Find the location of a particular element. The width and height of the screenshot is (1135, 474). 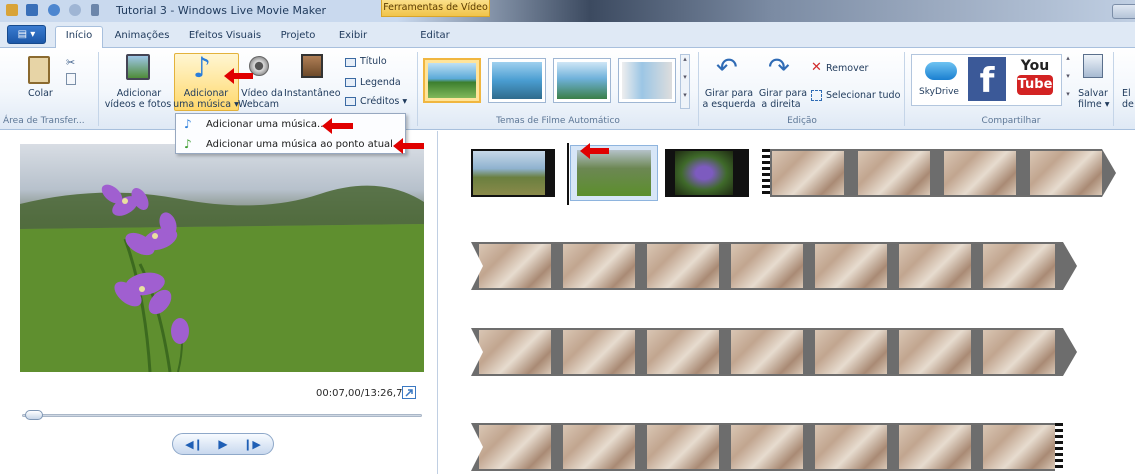

remove-button: Remover is located at coordinates (847, 68).